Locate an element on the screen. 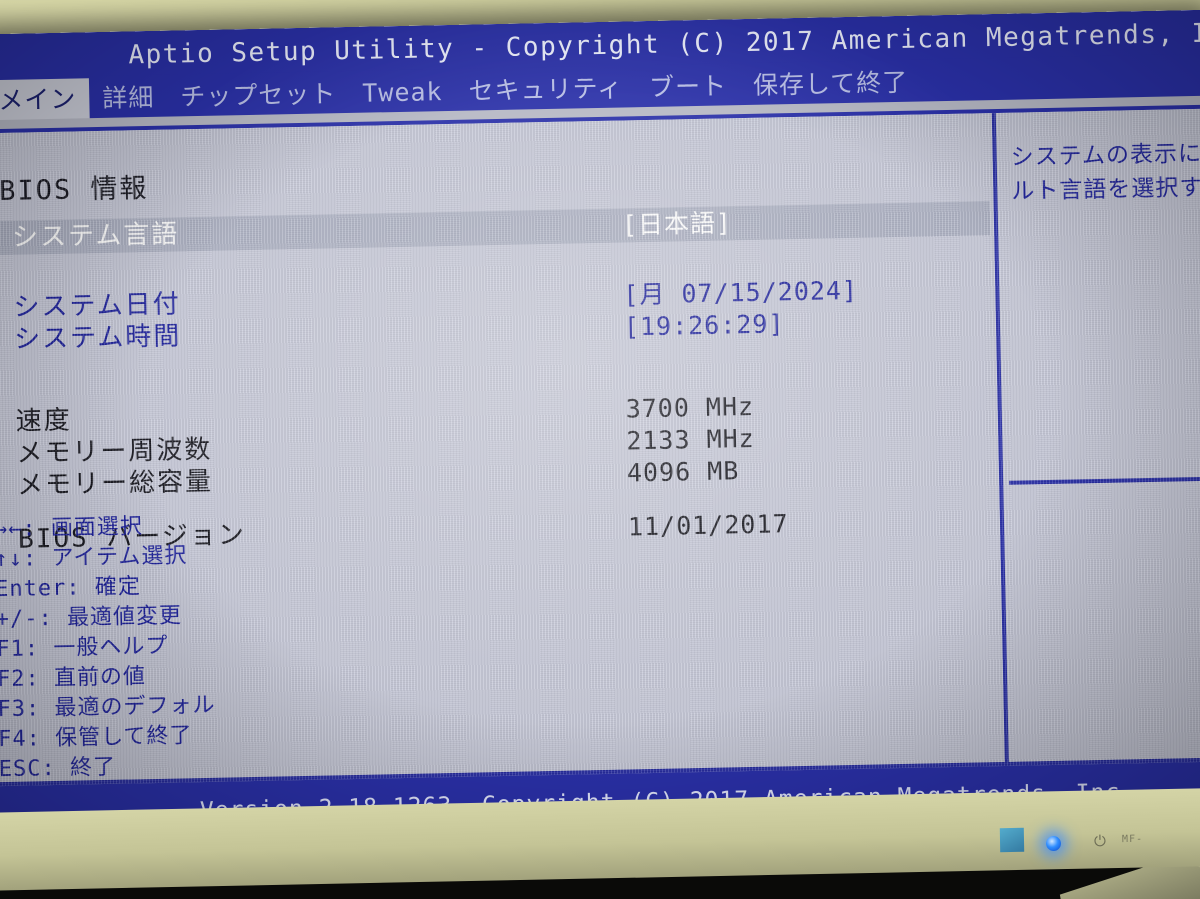 Image resolution: width=1200 pixels, height=899 pixels. key-esc: ESC: 終了 is located at coordinates (129, 767).